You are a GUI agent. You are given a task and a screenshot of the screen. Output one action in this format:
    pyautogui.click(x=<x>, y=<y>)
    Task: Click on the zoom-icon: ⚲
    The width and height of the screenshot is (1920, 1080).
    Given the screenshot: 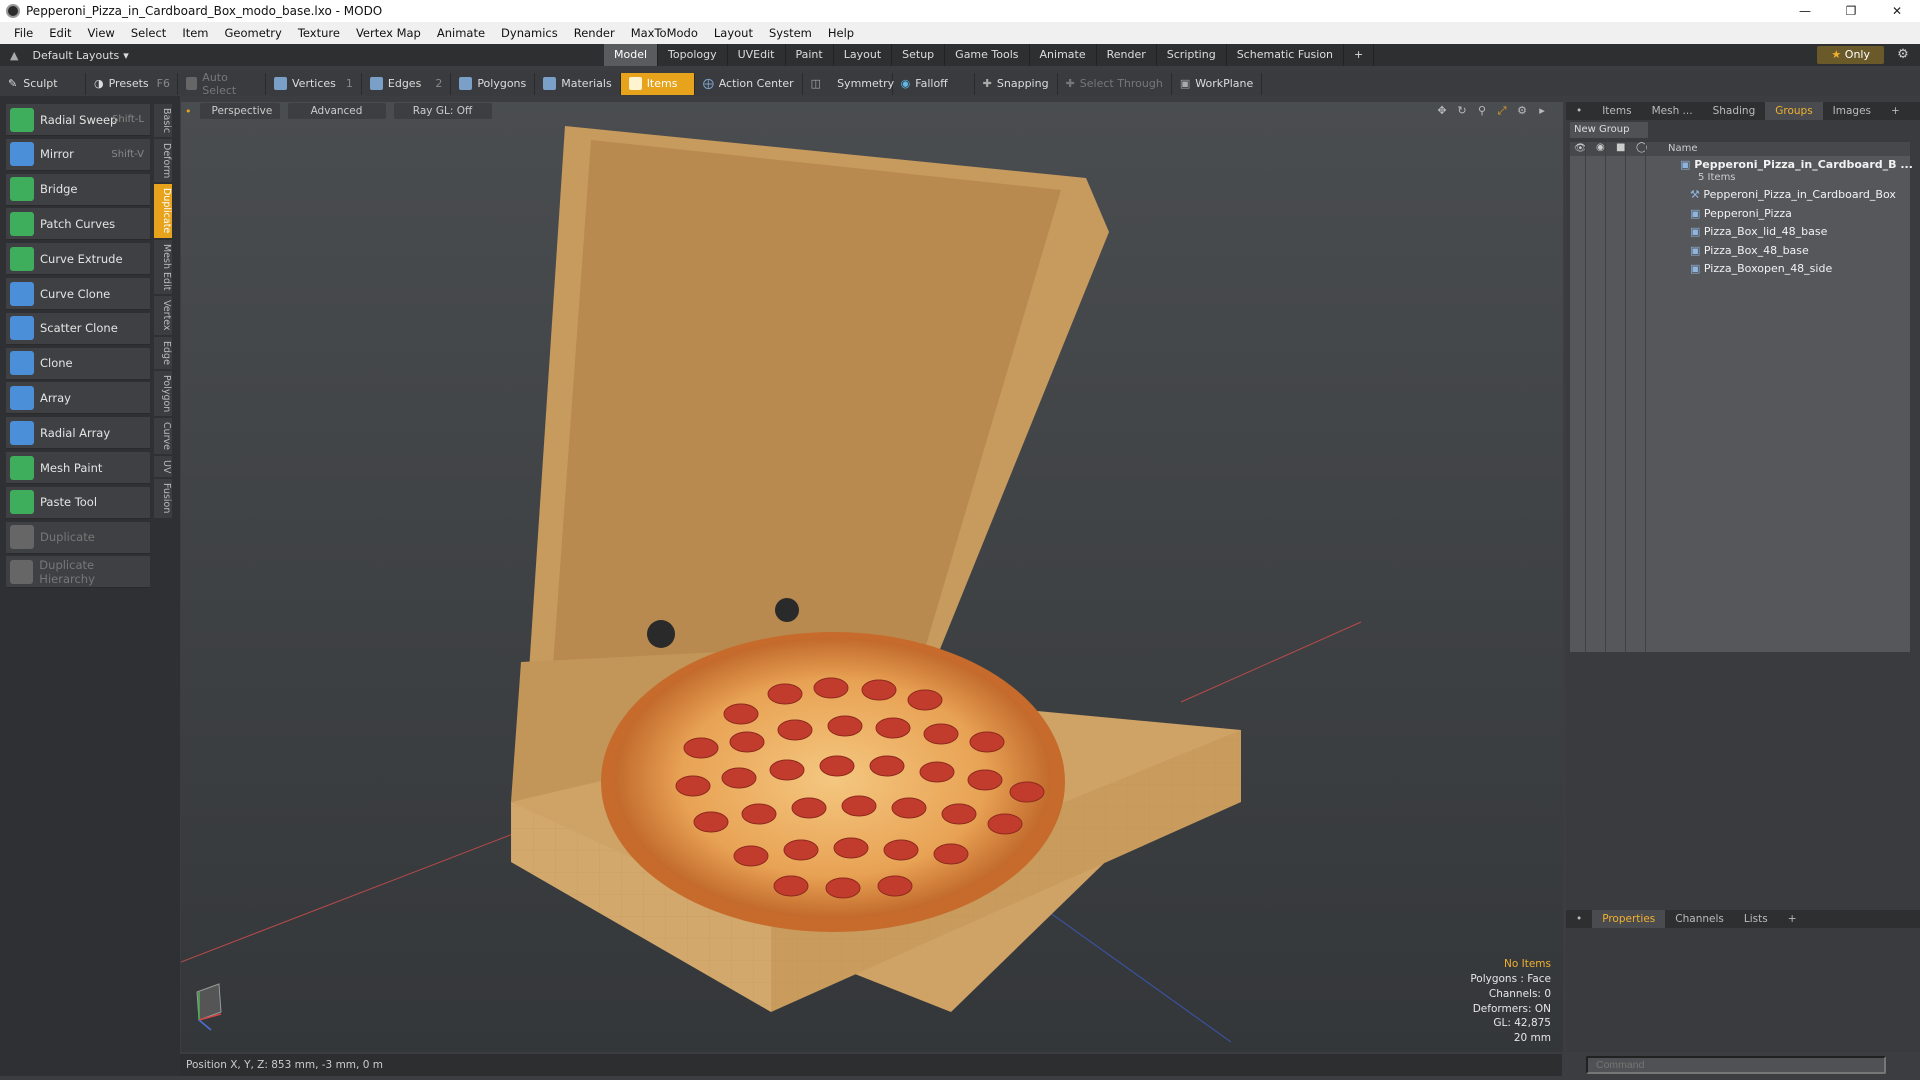 What is the action you would take?
    pyautogui.click(x=1482, y=111)
    